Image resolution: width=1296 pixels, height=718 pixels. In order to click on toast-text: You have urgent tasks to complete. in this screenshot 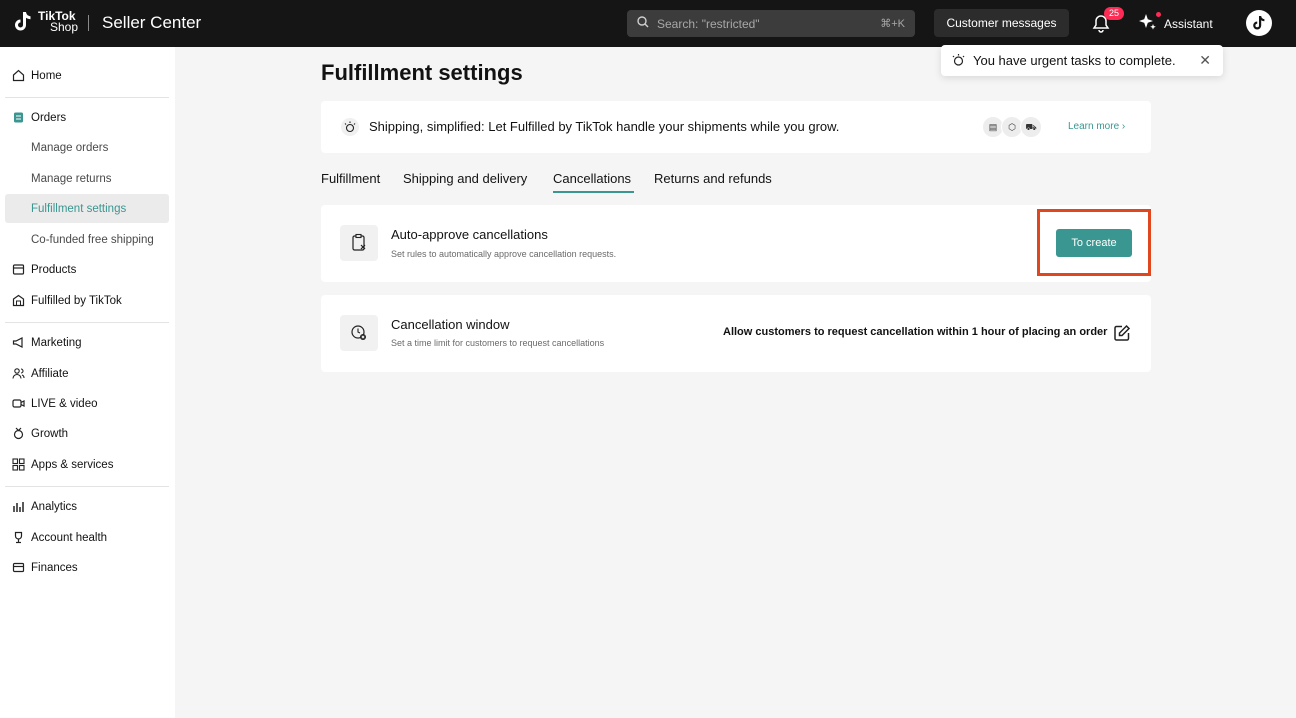, I will do `click(1074, 60)`.